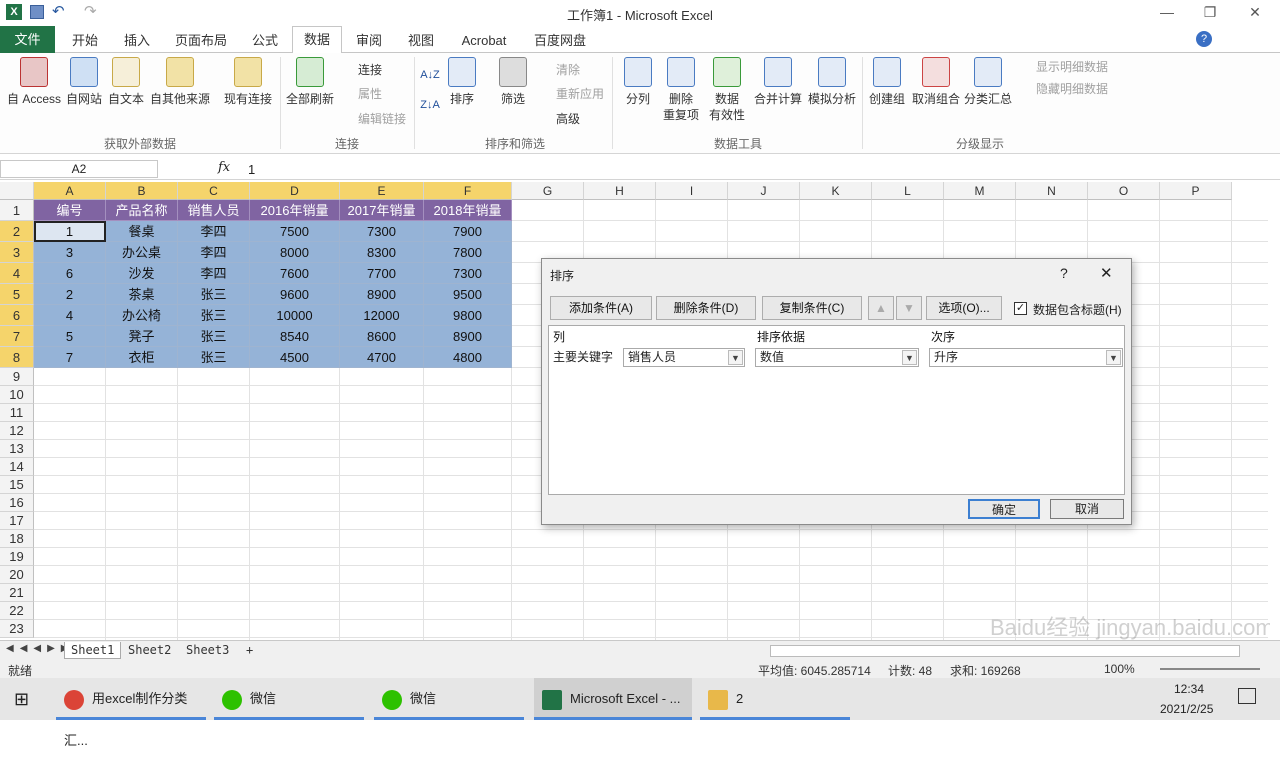 This screenshot has width=1280, height=762. Describe the element at coordinates (149, 650) in the screenshot. I see `sheet-tab-sheet2: Sheet2` at that location.